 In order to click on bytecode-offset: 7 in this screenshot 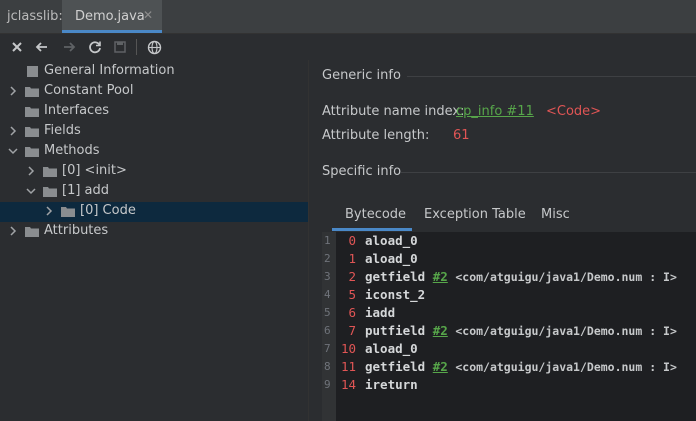, I will do `click(352, 330)`.